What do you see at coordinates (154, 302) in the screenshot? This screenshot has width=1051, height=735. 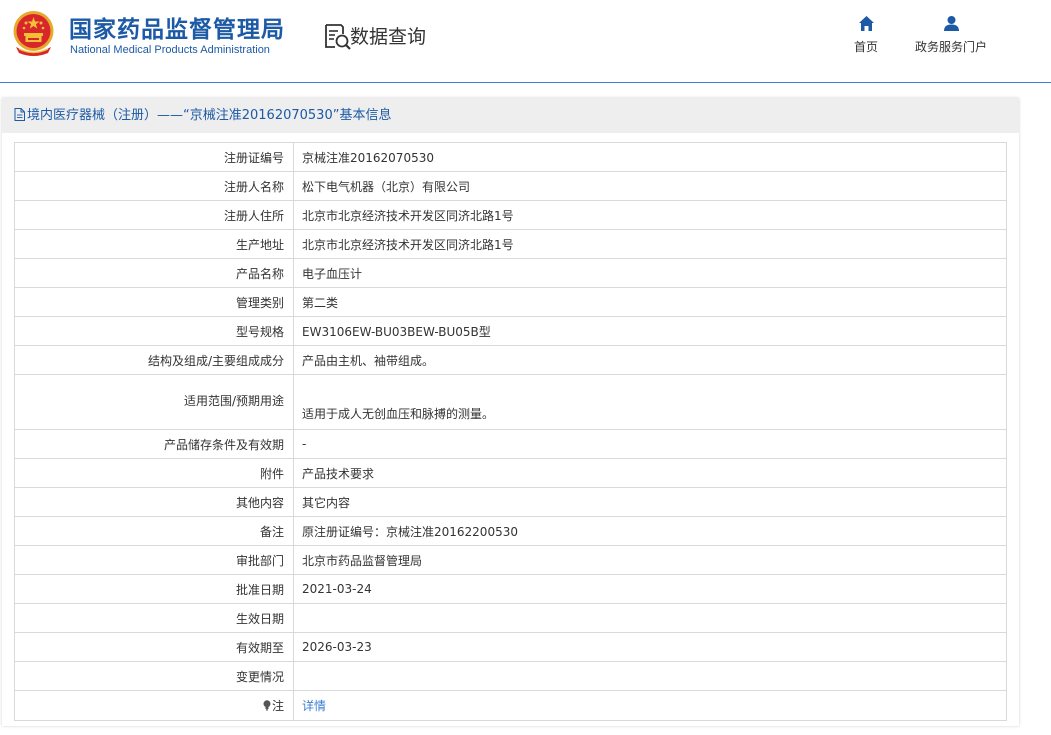 I see `field-label: 管理类别` at bounding box center [154, 302].